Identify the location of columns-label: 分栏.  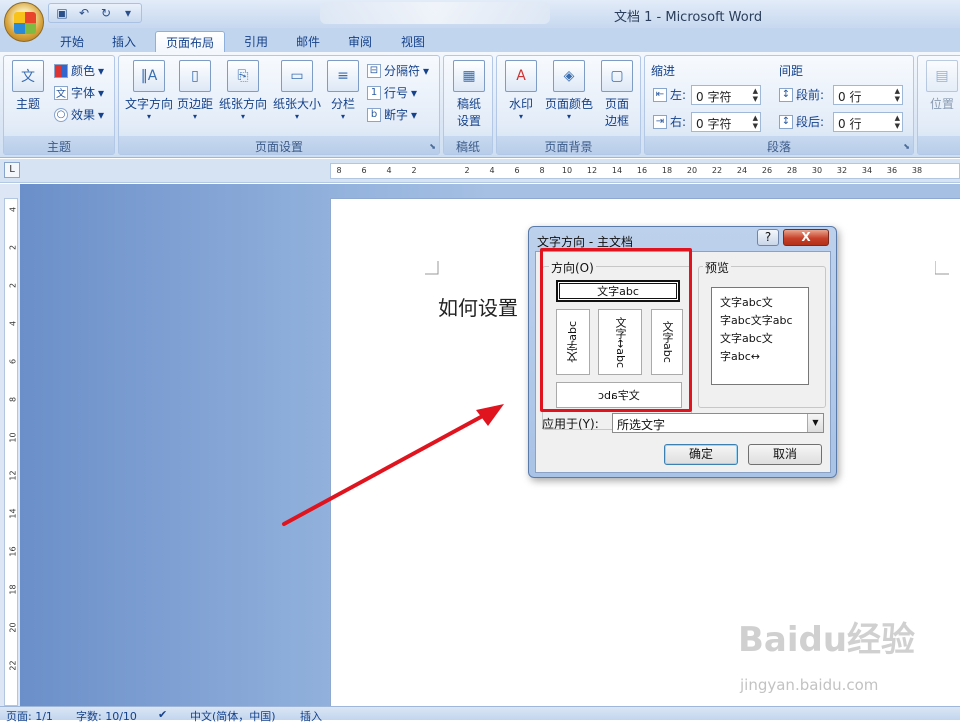
(342, 104).